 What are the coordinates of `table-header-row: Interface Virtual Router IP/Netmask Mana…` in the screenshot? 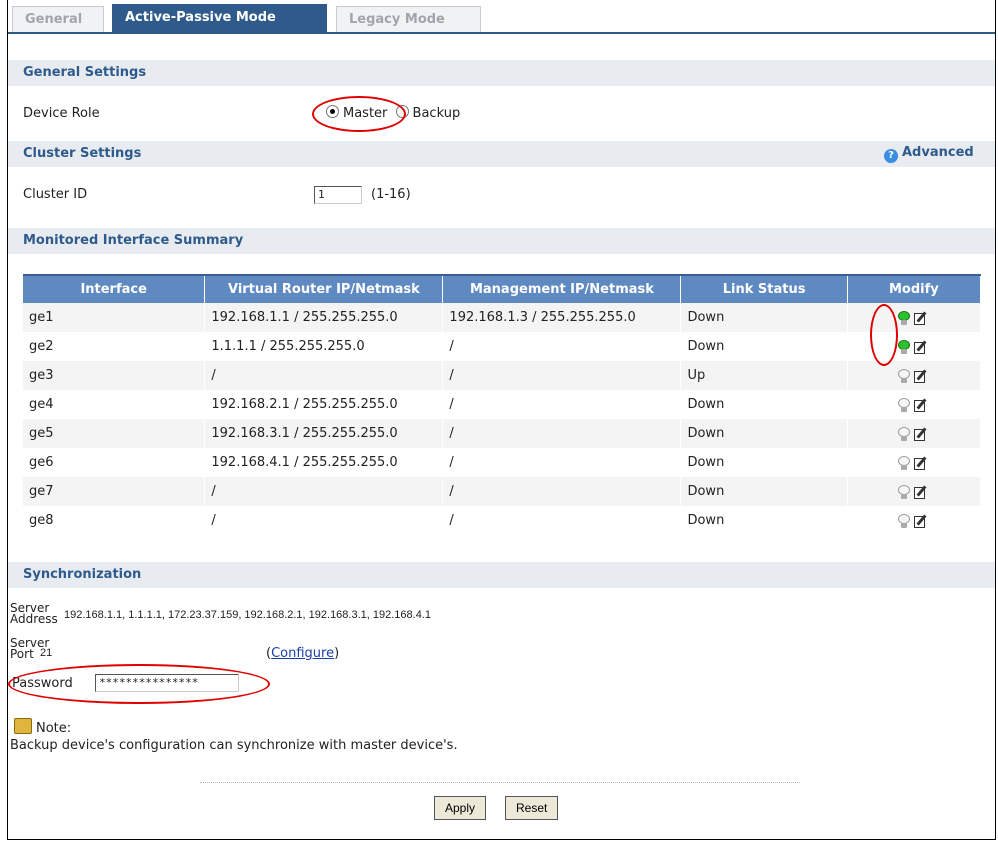 It's located at (502, 288).